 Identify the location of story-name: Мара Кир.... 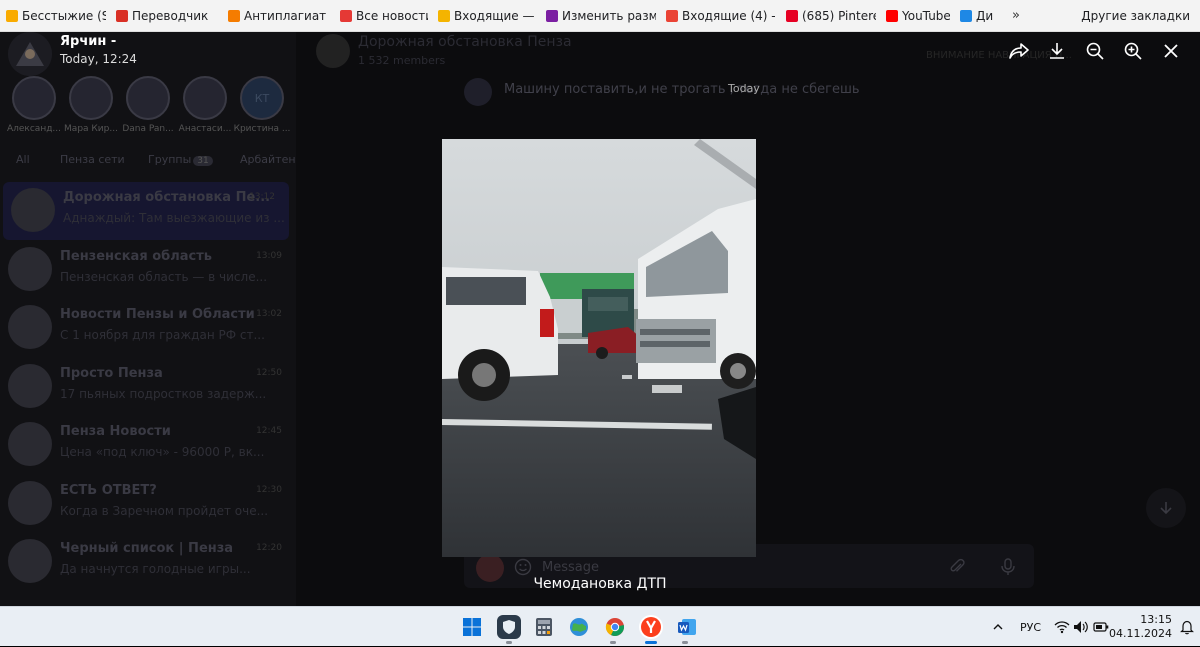
(91, 129).